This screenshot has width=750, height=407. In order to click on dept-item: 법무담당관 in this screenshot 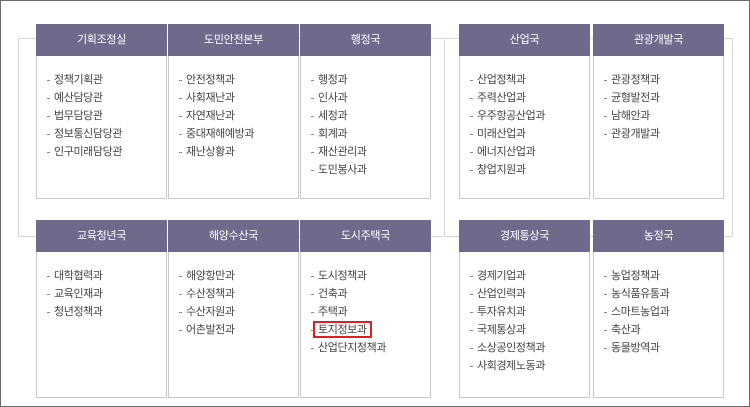, I will do `click(101, 116)`.